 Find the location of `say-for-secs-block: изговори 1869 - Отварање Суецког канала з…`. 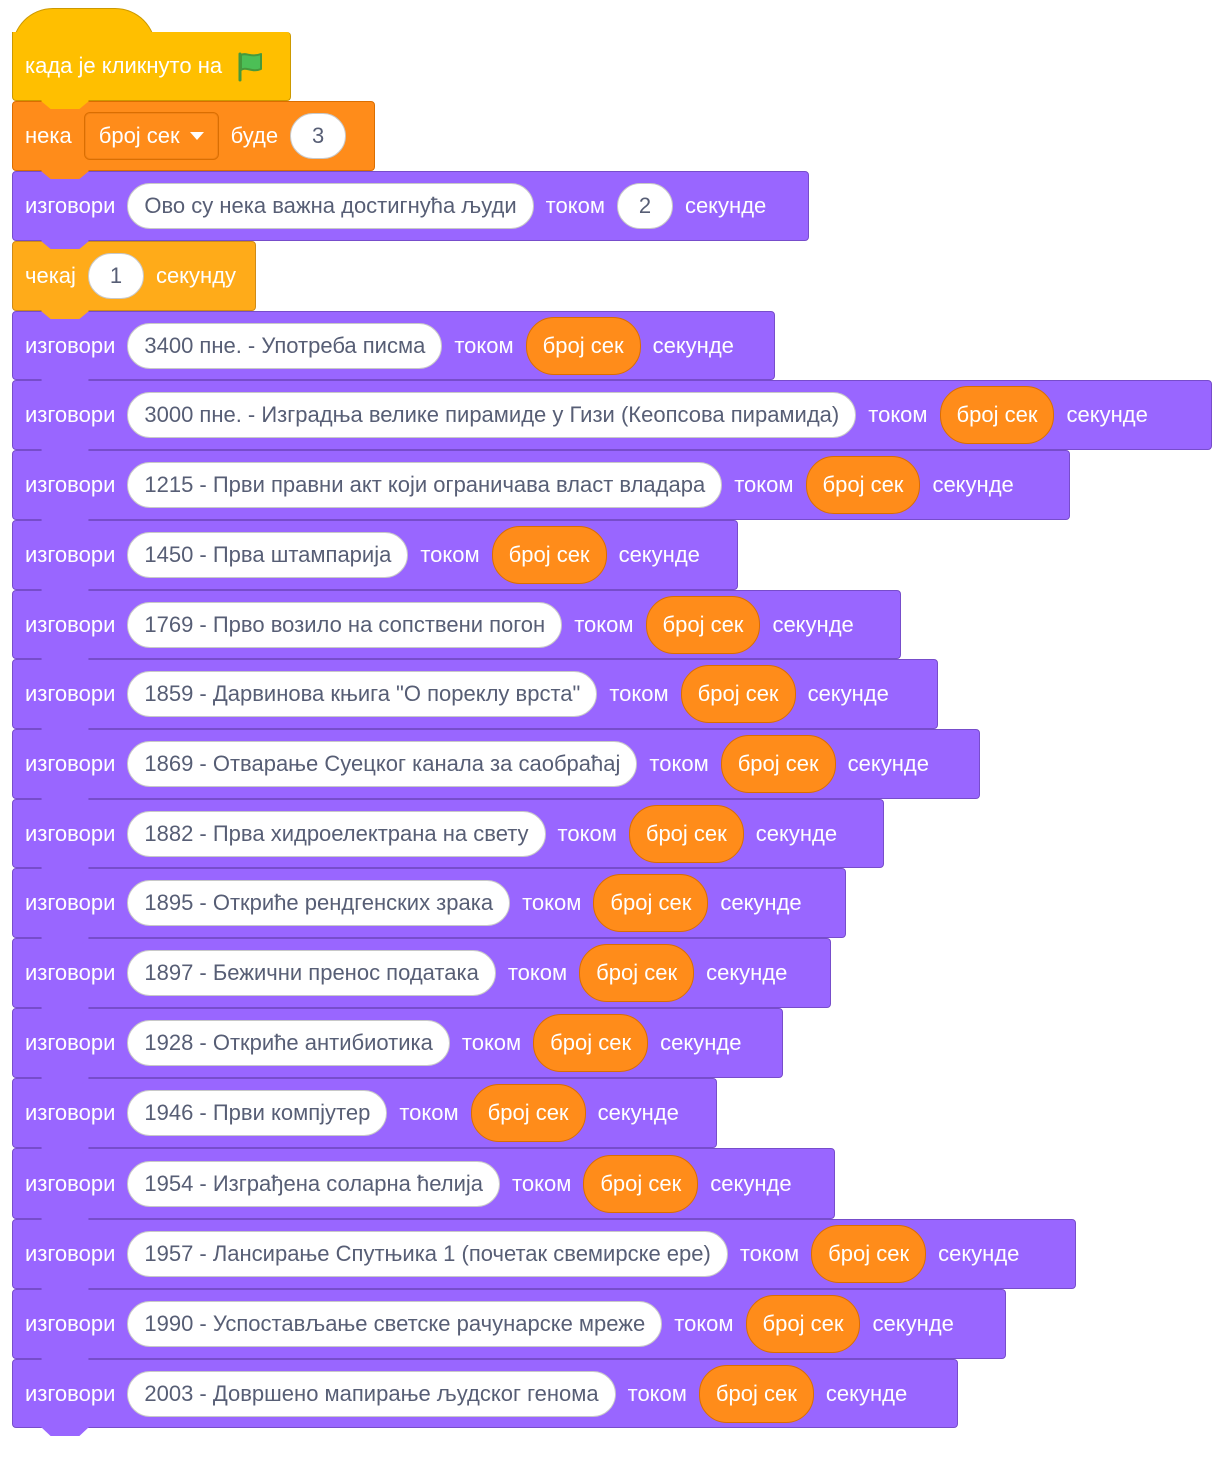

say-for-secs-block: изговори 1869 - Отварање Суецког канала з… is located at coordinates (496, 768).